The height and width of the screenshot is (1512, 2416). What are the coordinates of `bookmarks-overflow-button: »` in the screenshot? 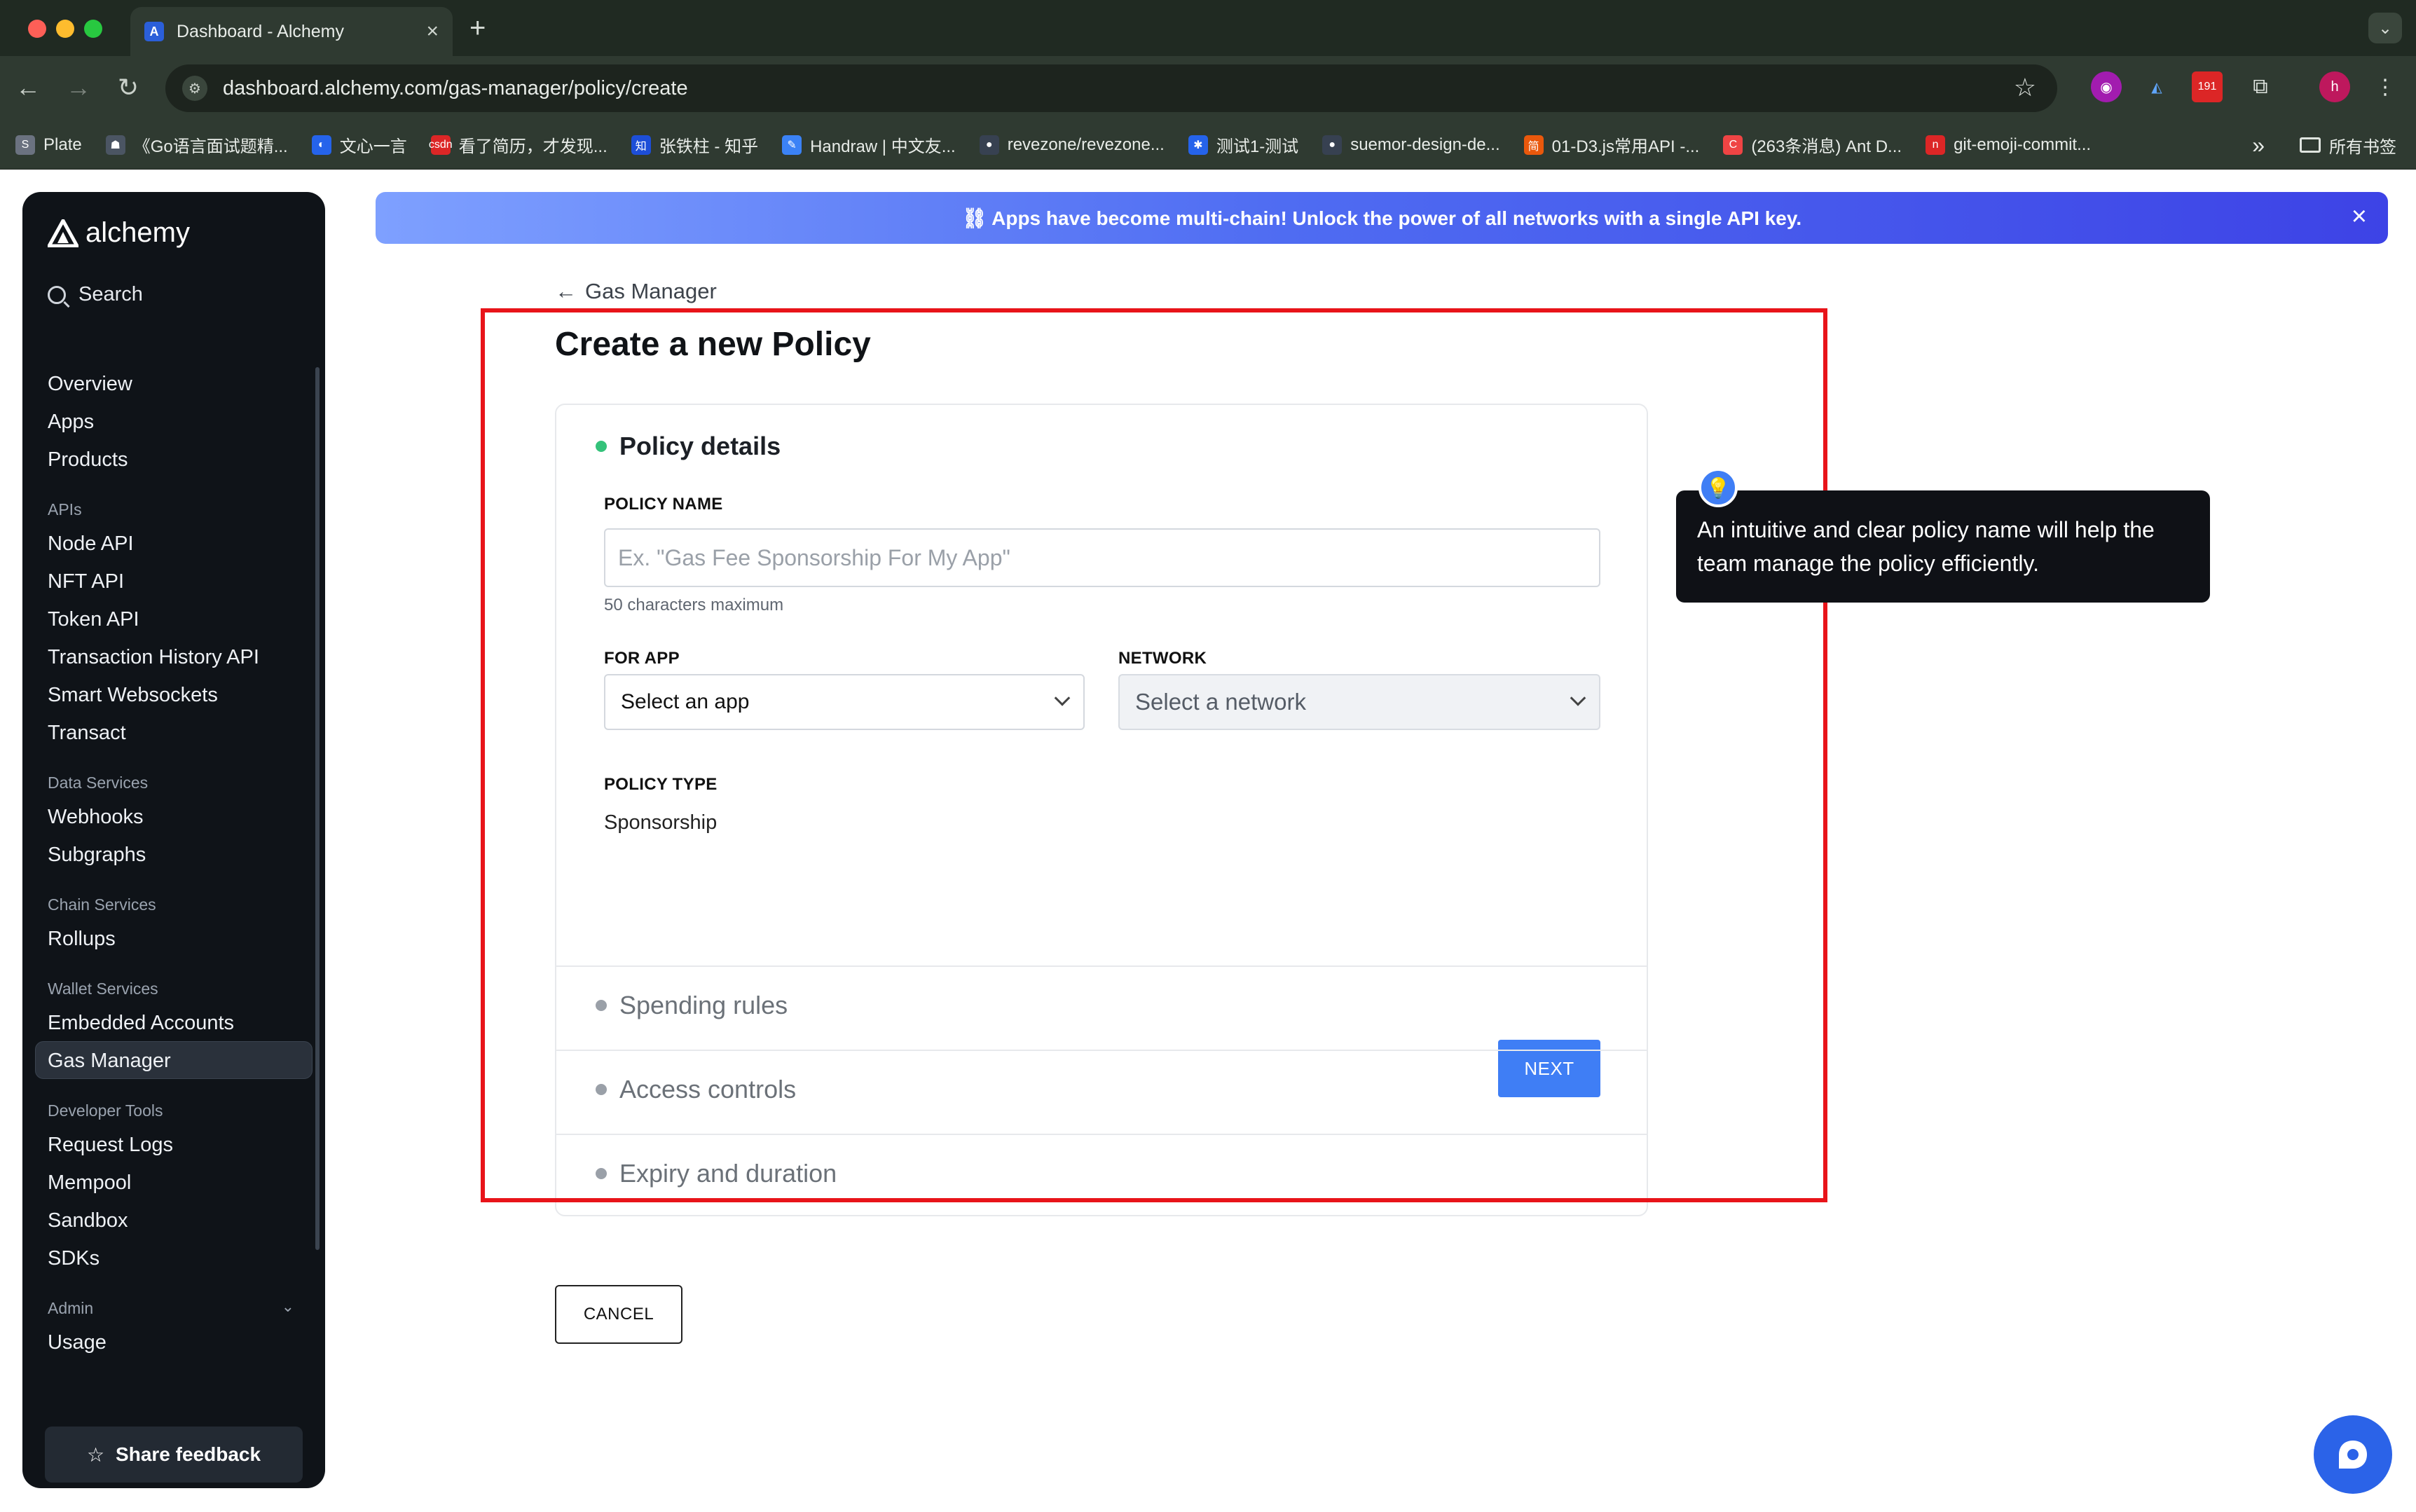 It's located at (2259, 145).